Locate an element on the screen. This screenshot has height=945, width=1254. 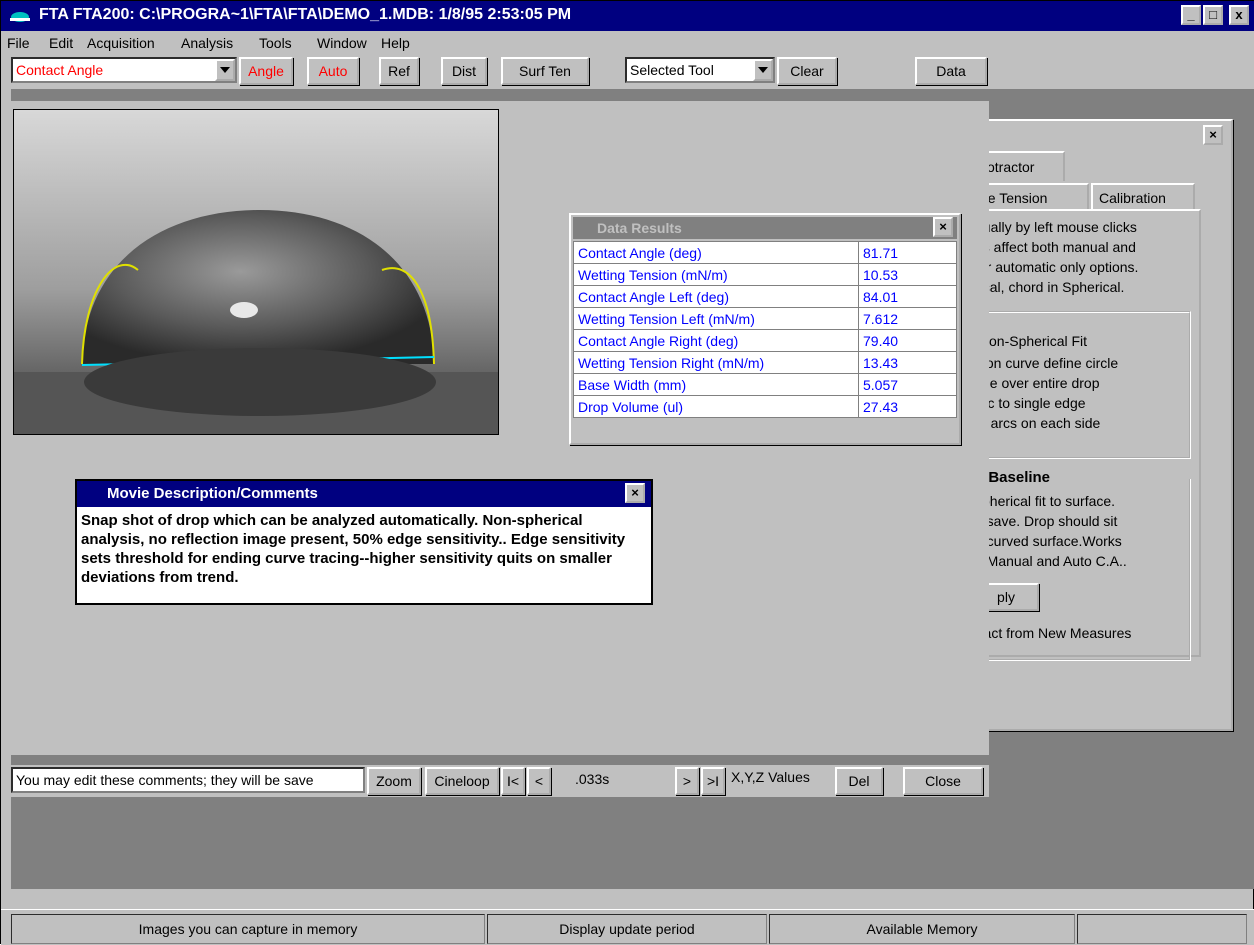
minimize-button: _ is located at coordinates (1191, 15).